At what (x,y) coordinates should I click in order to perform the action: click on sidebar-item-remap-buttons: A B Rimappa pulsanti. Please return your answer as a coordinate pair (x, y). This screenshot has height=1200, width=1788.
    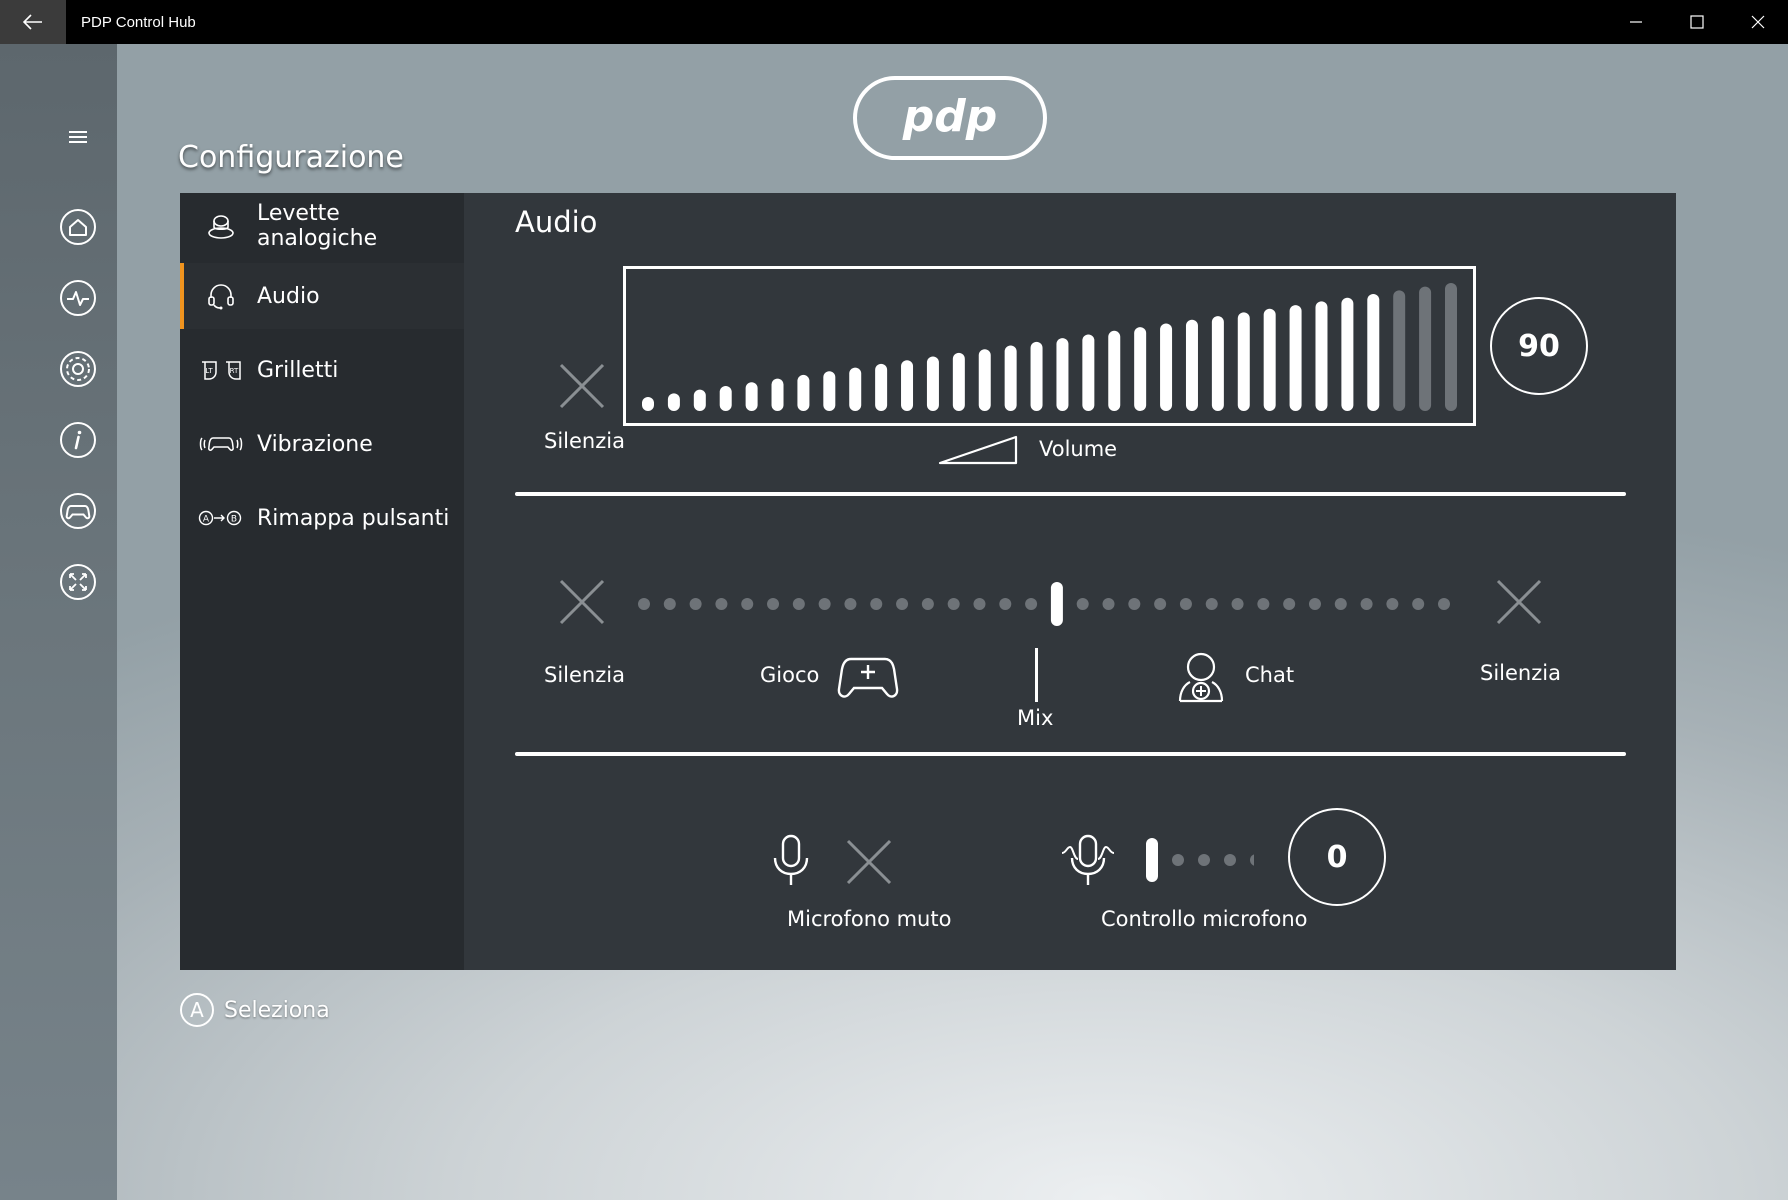
    Looking at the image, I should click on (322, 518).